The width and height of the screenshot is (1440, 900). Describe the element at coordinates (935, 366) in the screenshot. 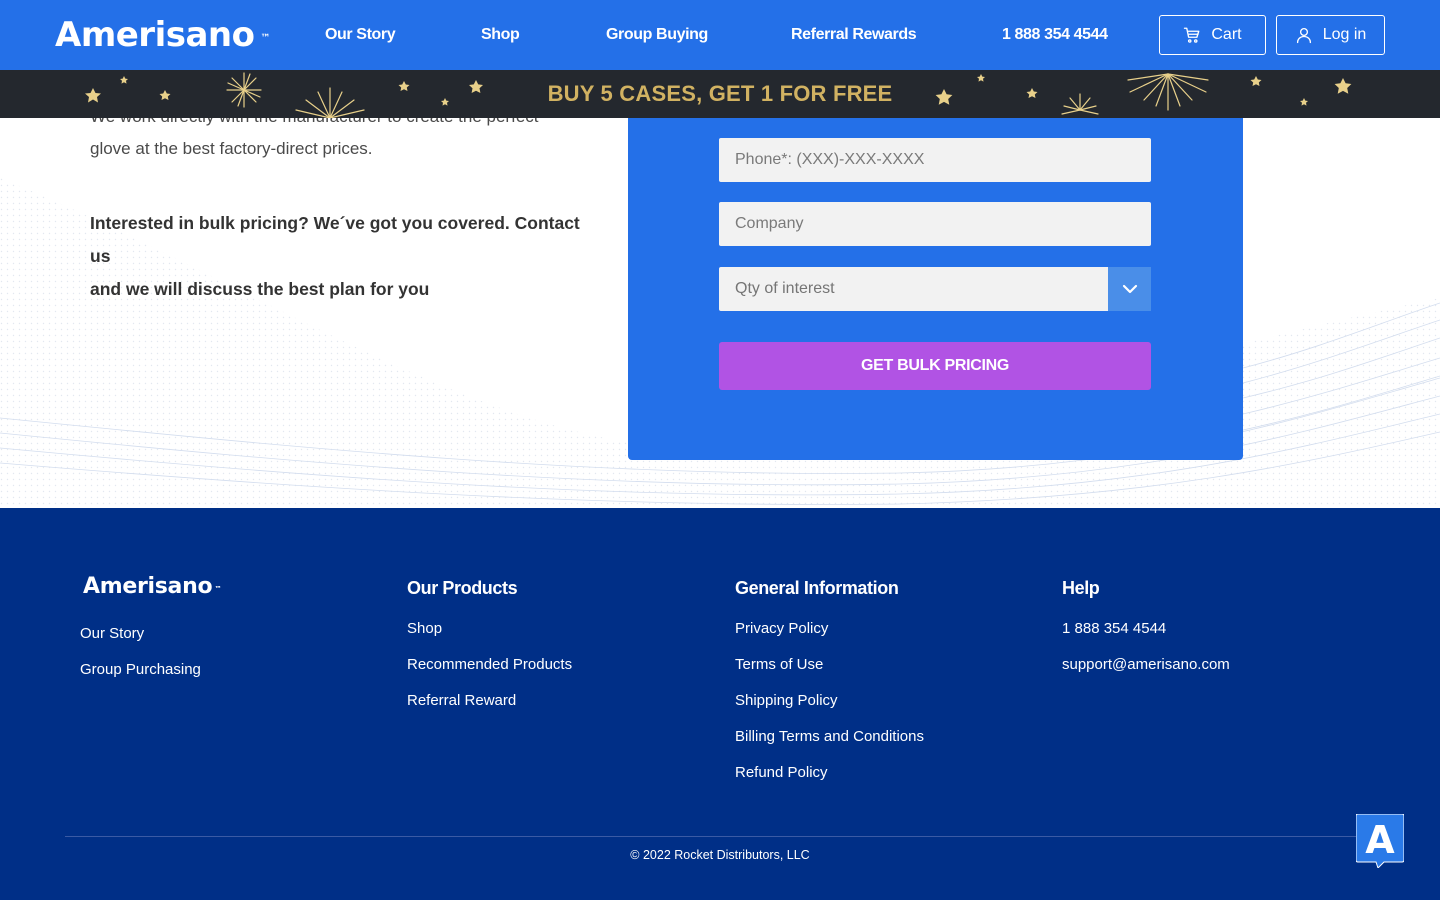

I see `get-bulk-pricing-button: GET BULK PRICING` at that location.